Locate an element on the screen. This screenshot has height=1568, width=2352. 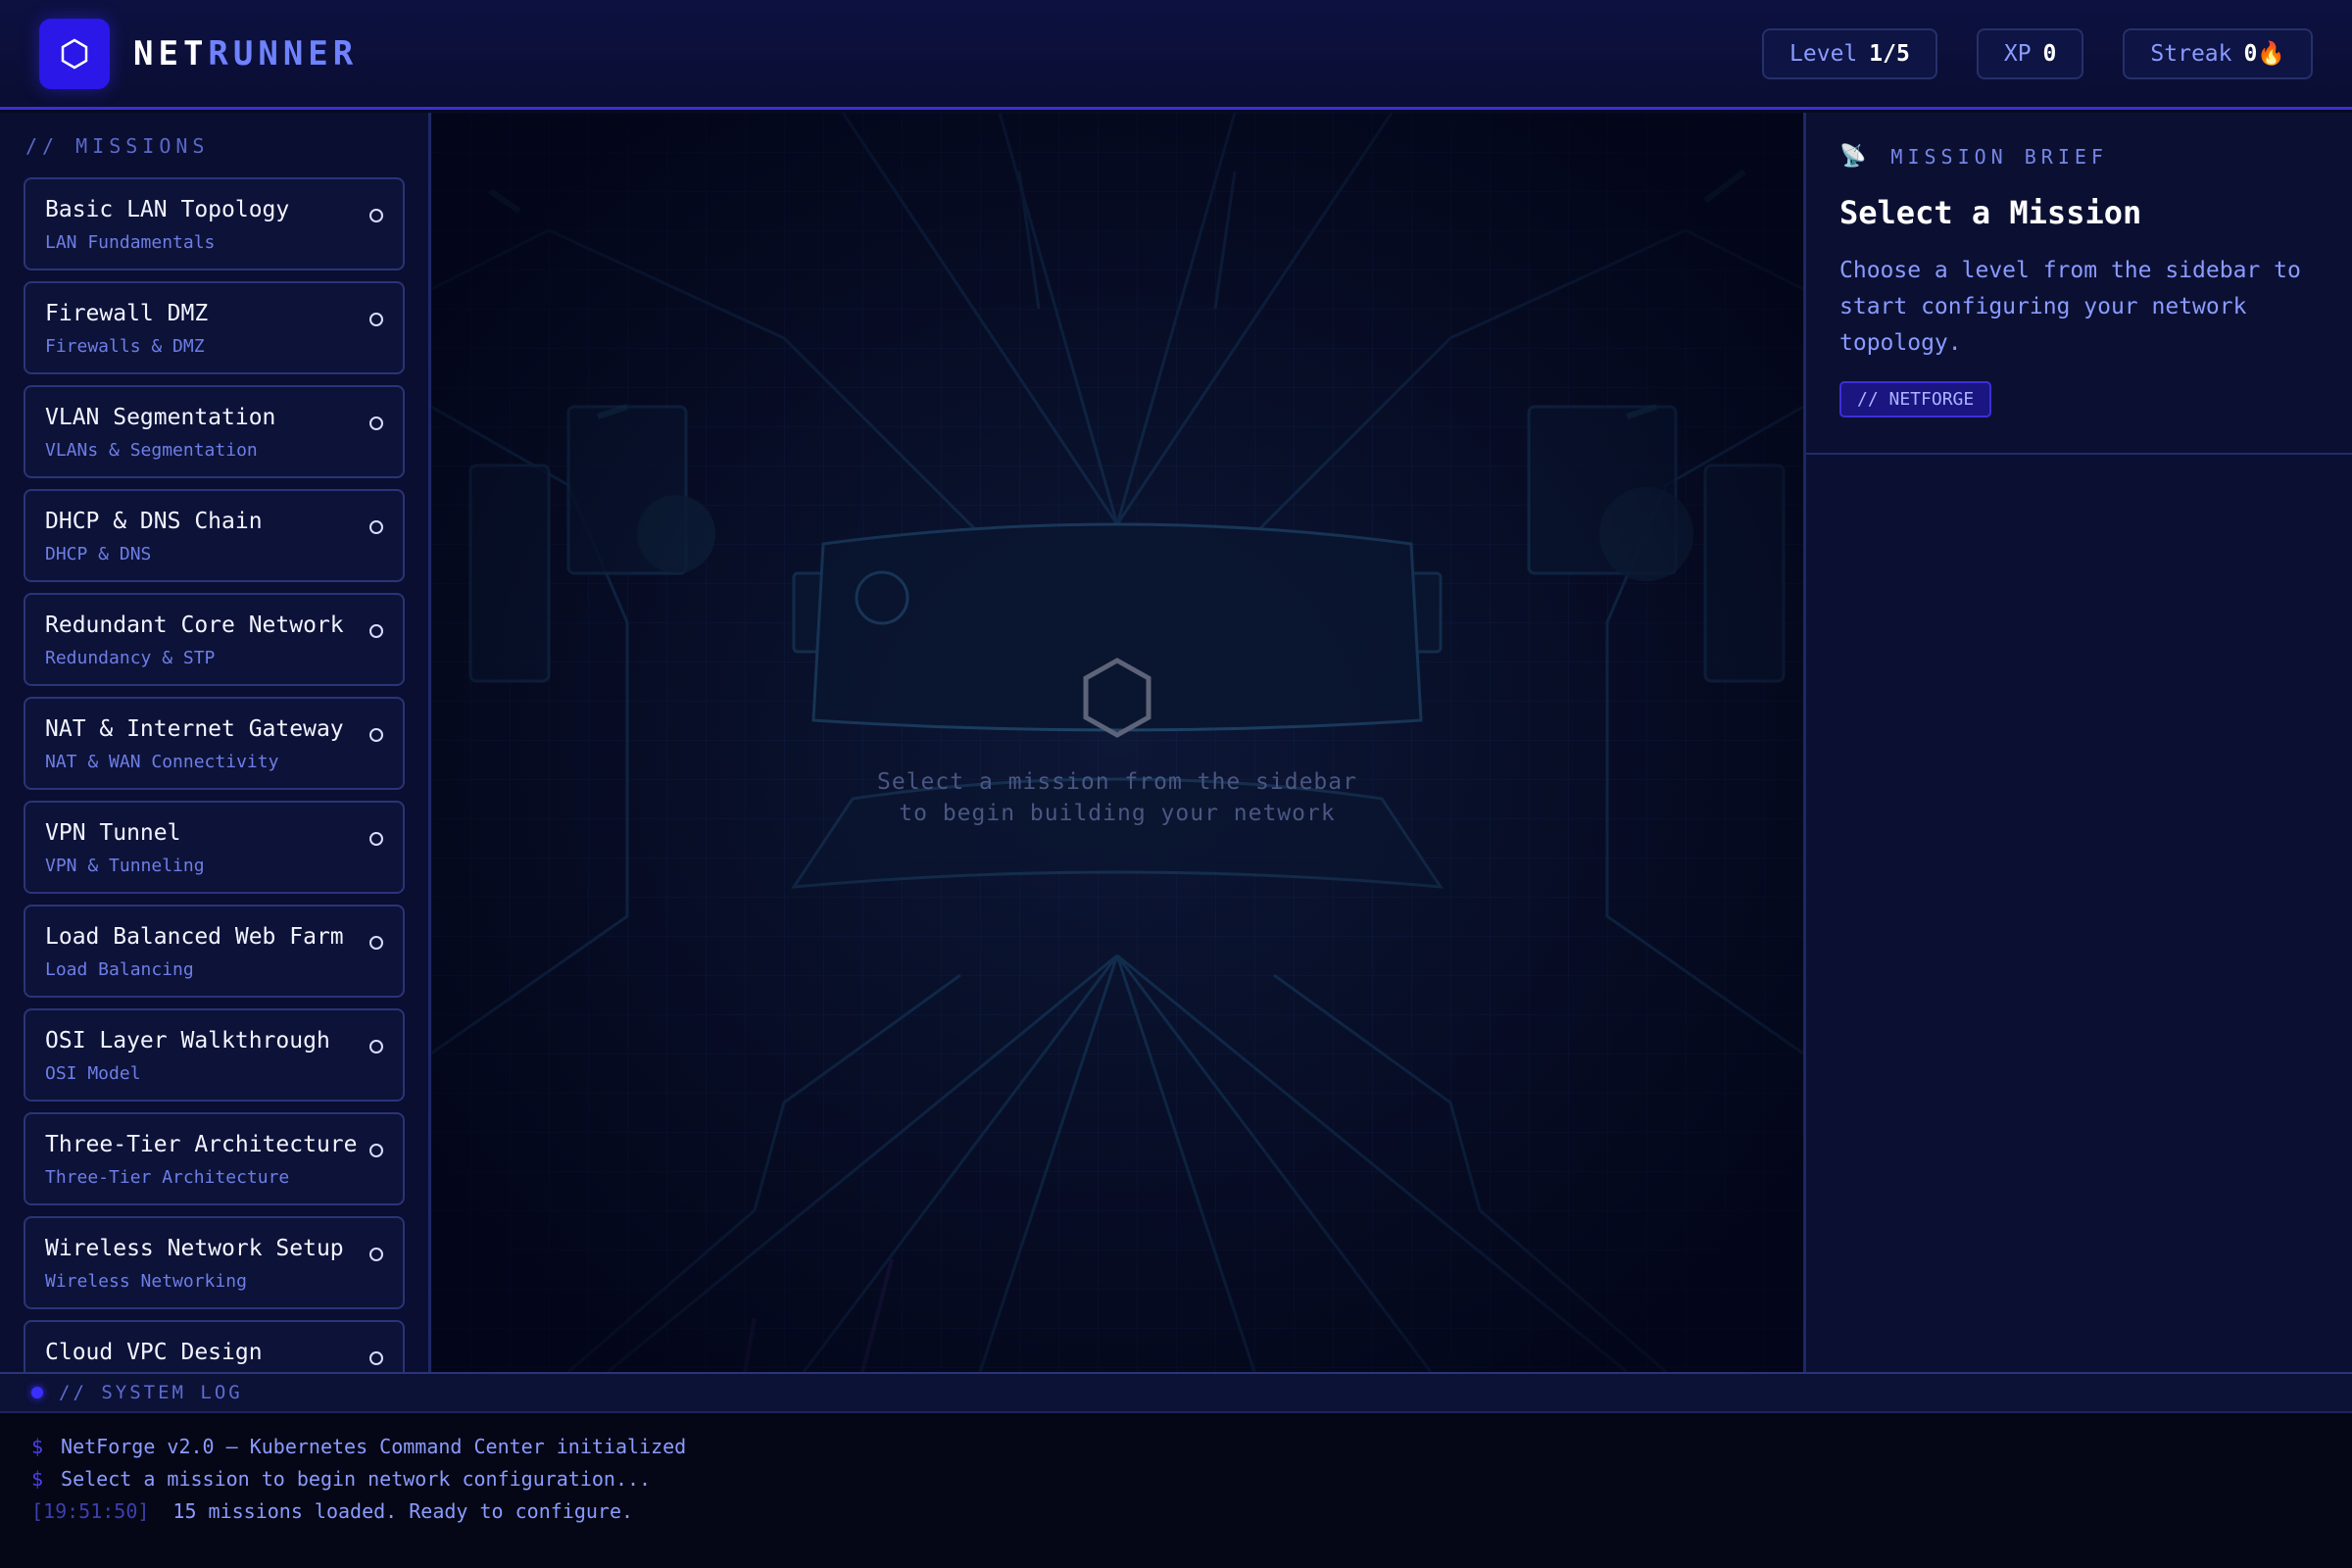
brief-heading-label: MISSION BRIEF is located at coordinates (1999, 156).